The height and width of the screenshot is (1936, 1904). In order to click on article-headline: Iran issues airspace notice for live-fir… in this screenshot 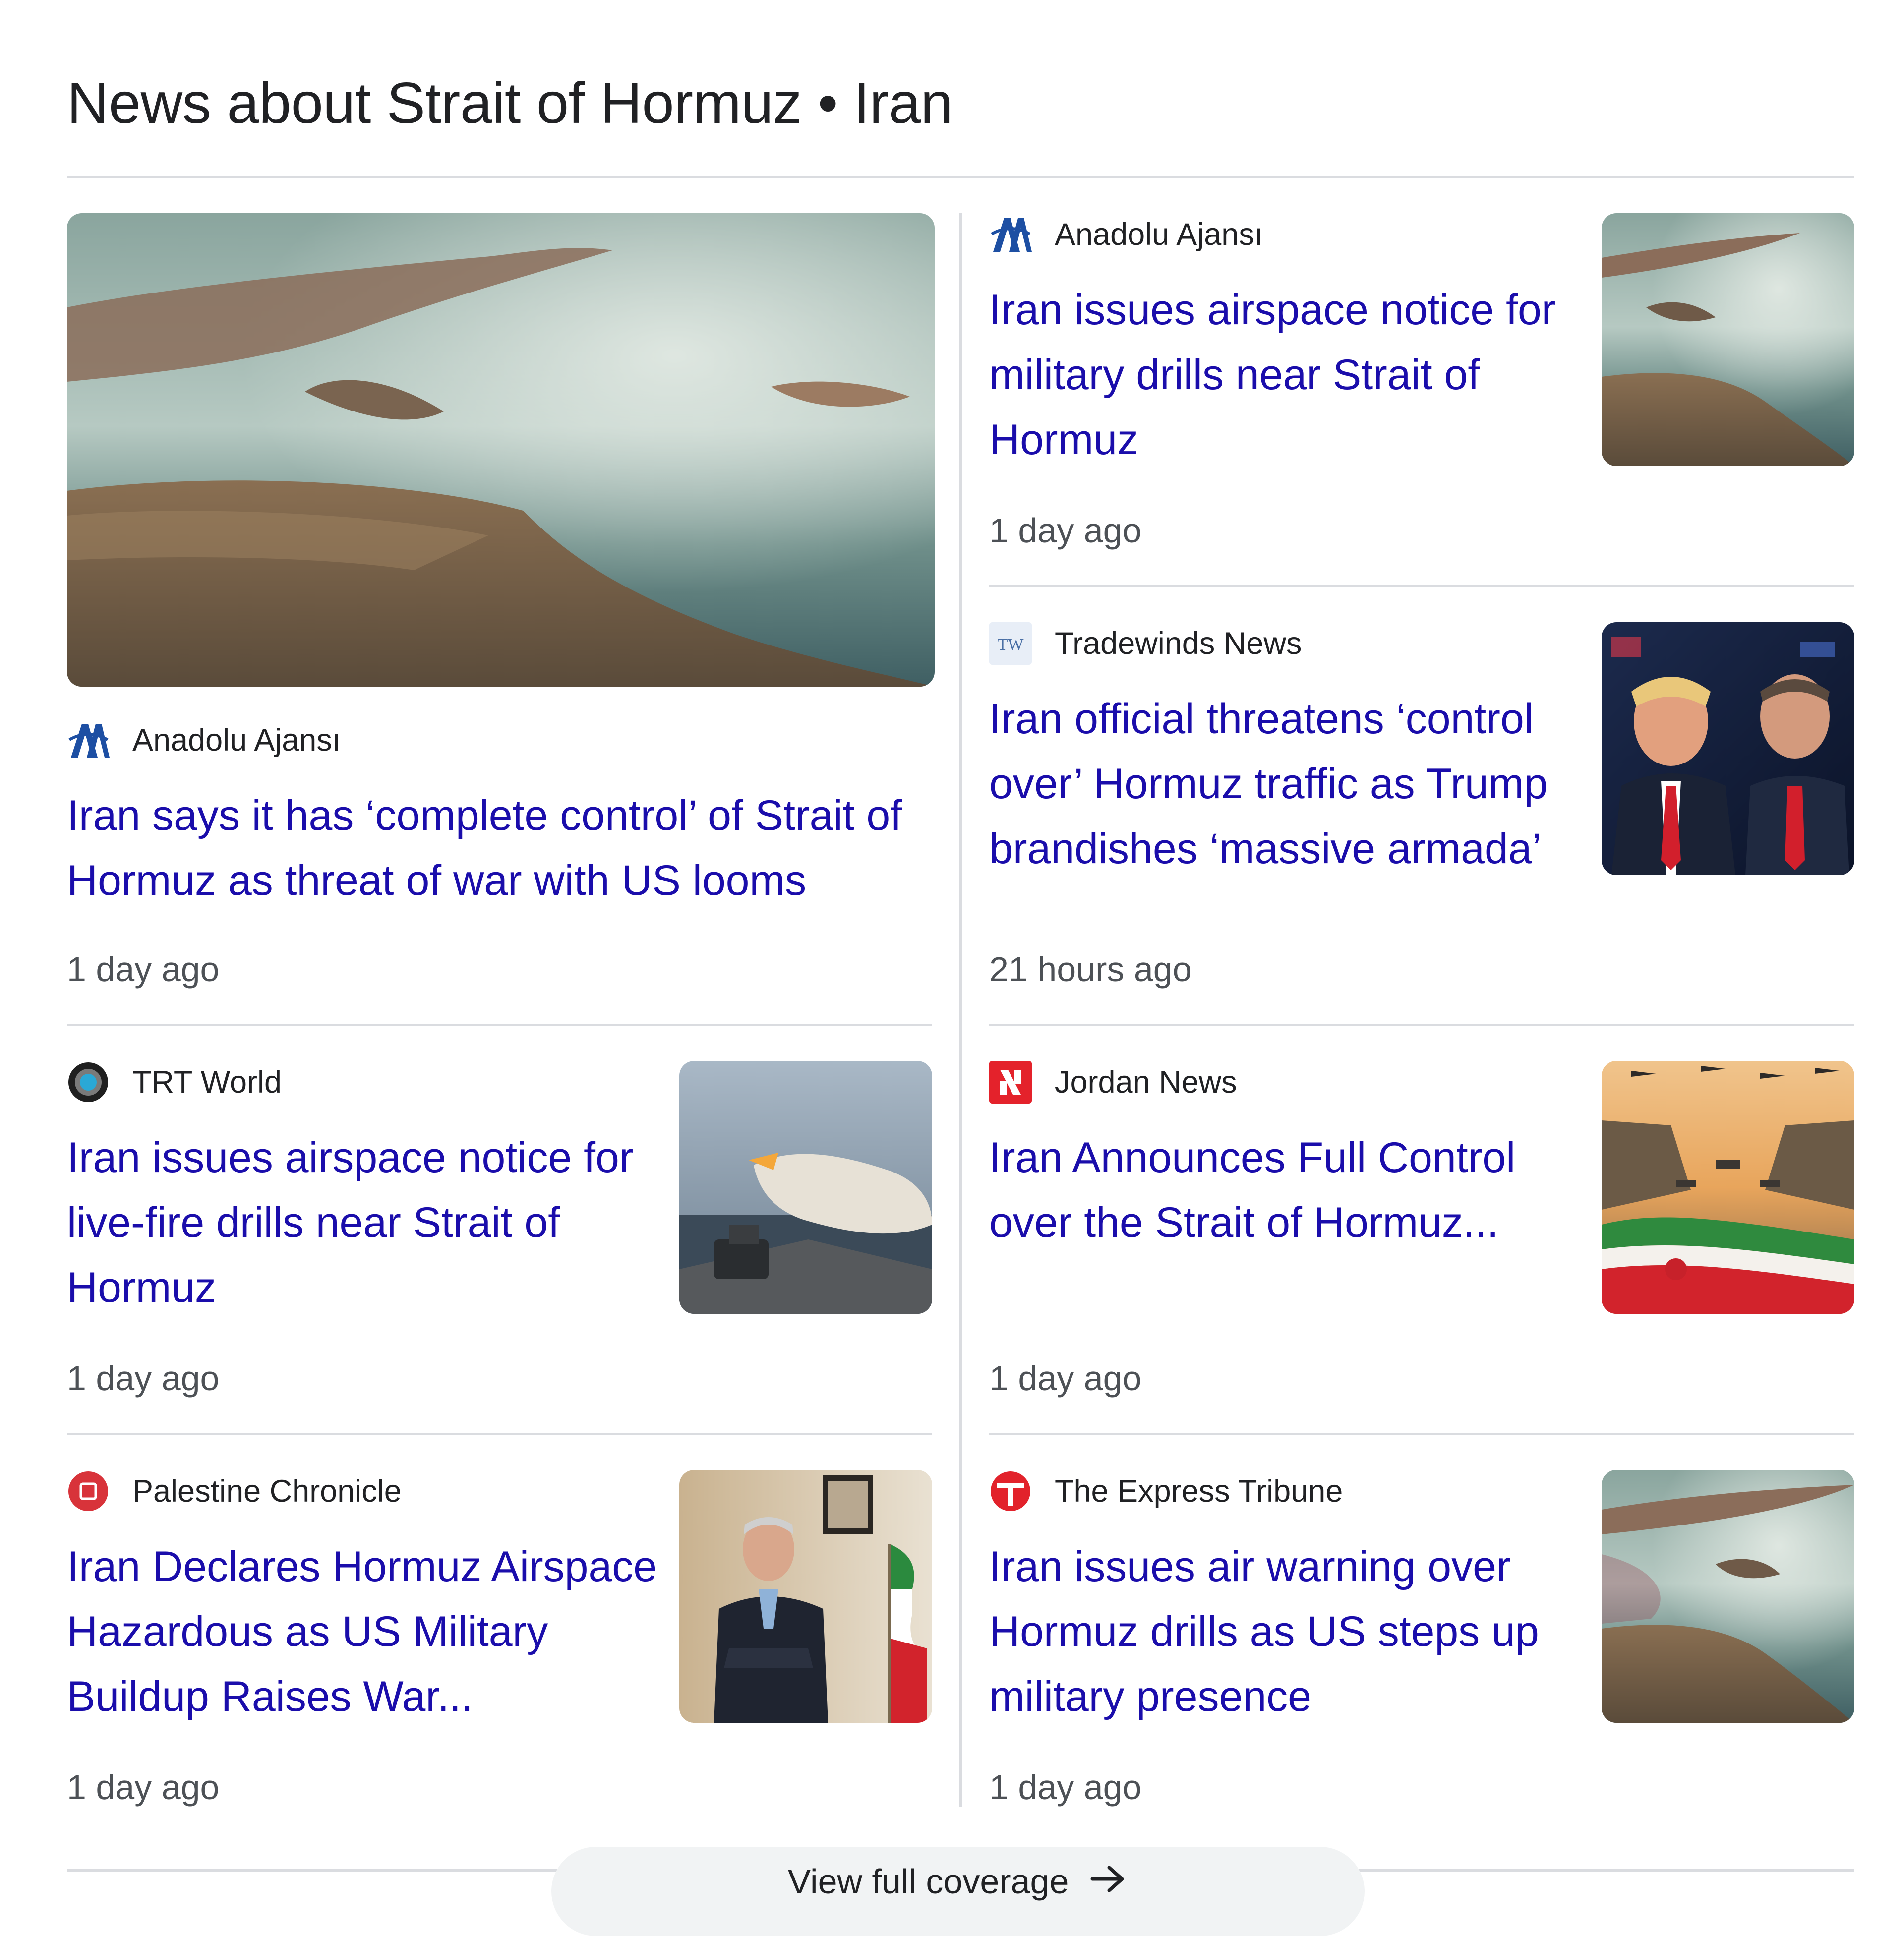, I will do `click(364, 1222)`.